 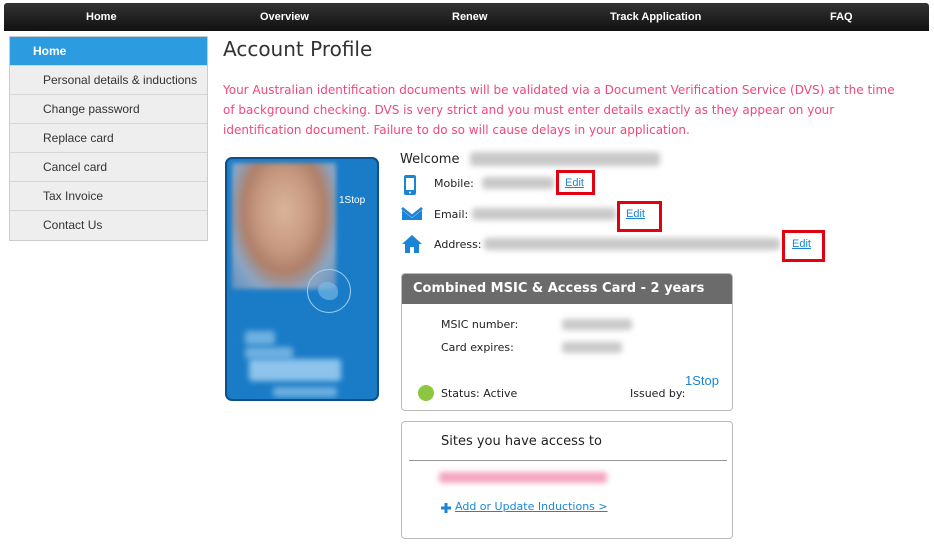 What do you see at coordinates (426, 393) in the screenshot?
I see `status-active-icon` at bounding box center [426, 393].